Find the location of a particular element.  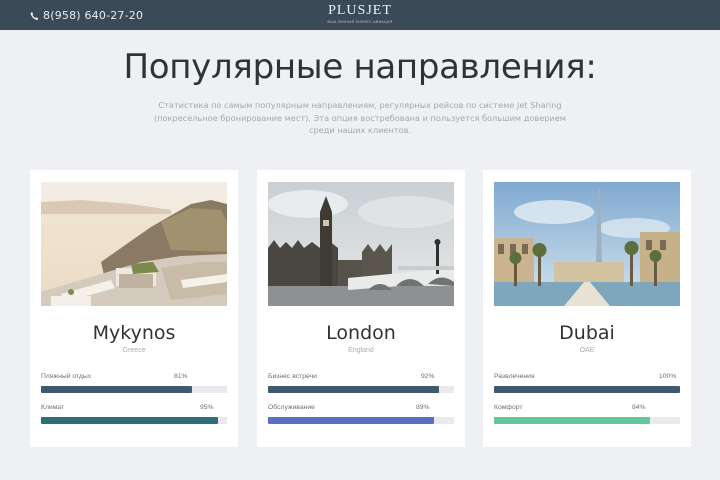

destination-country: England is located at coordinates (361, 350).